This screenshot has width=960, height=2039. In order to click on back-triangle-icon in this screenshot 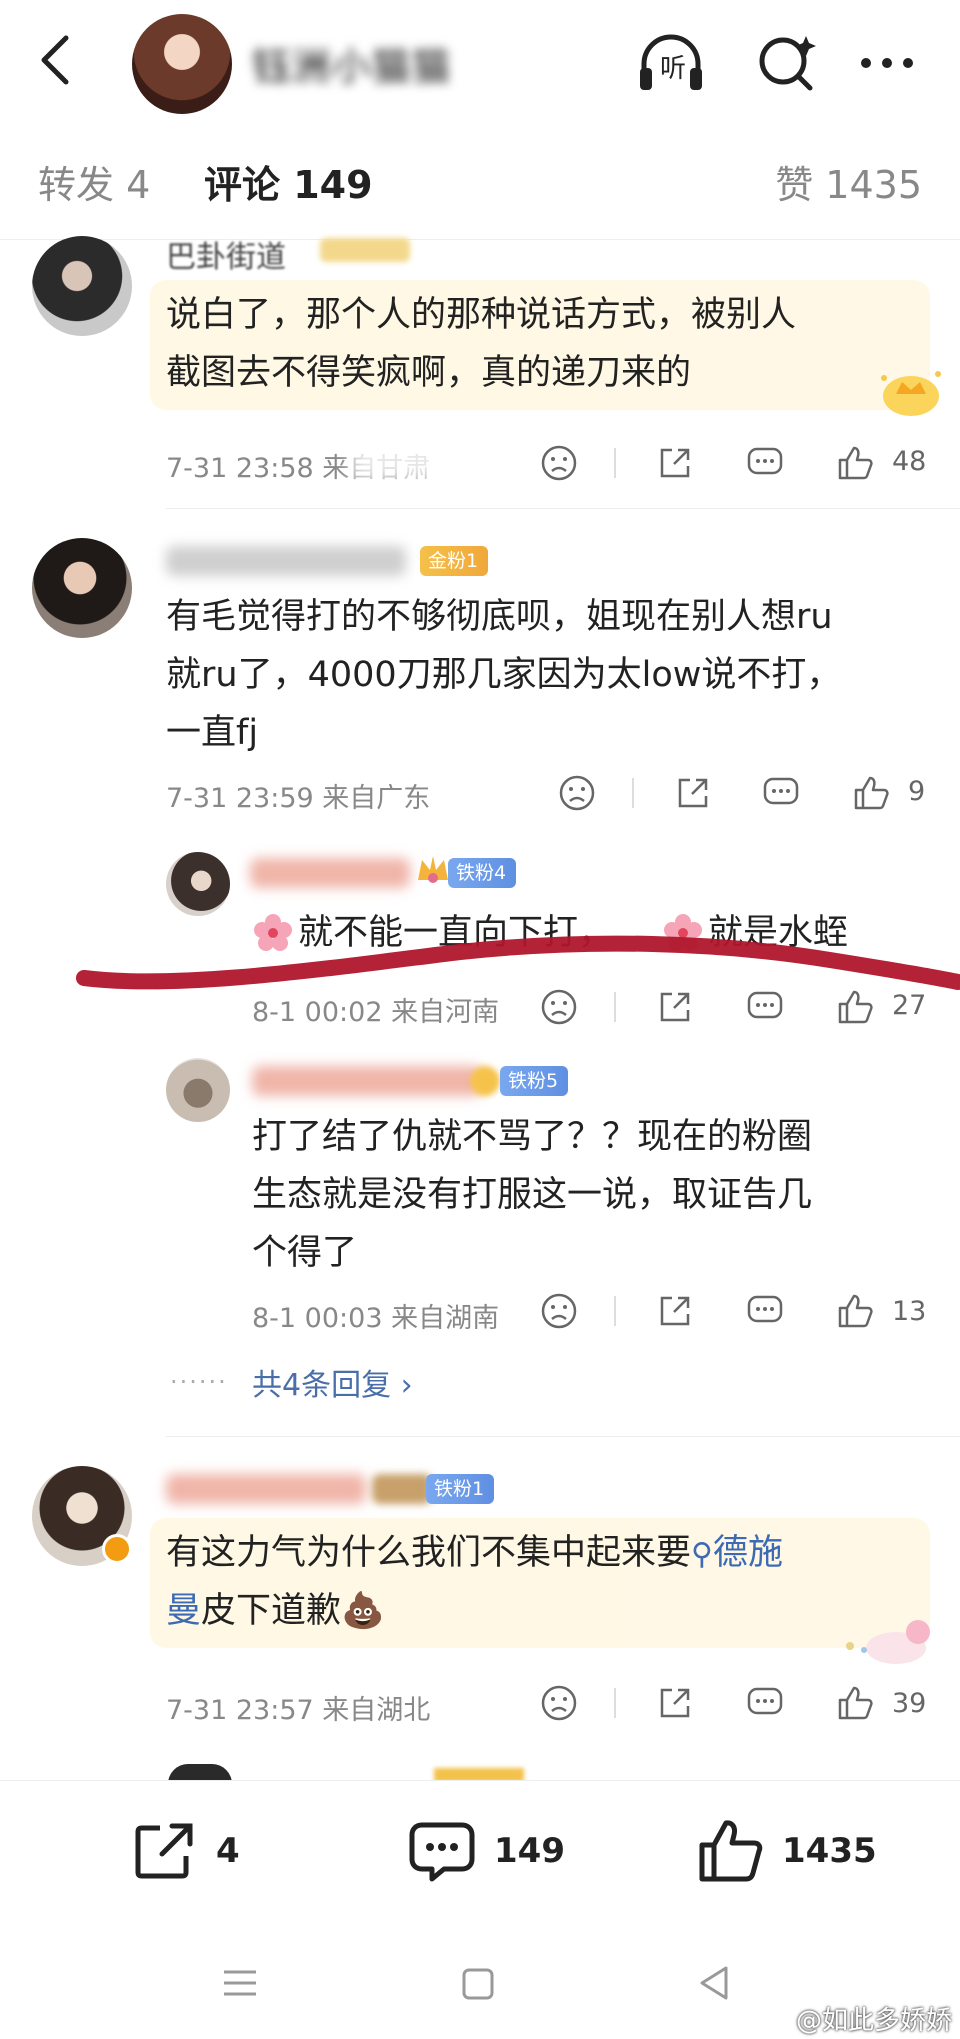, I will do `click(714, 1983)`.